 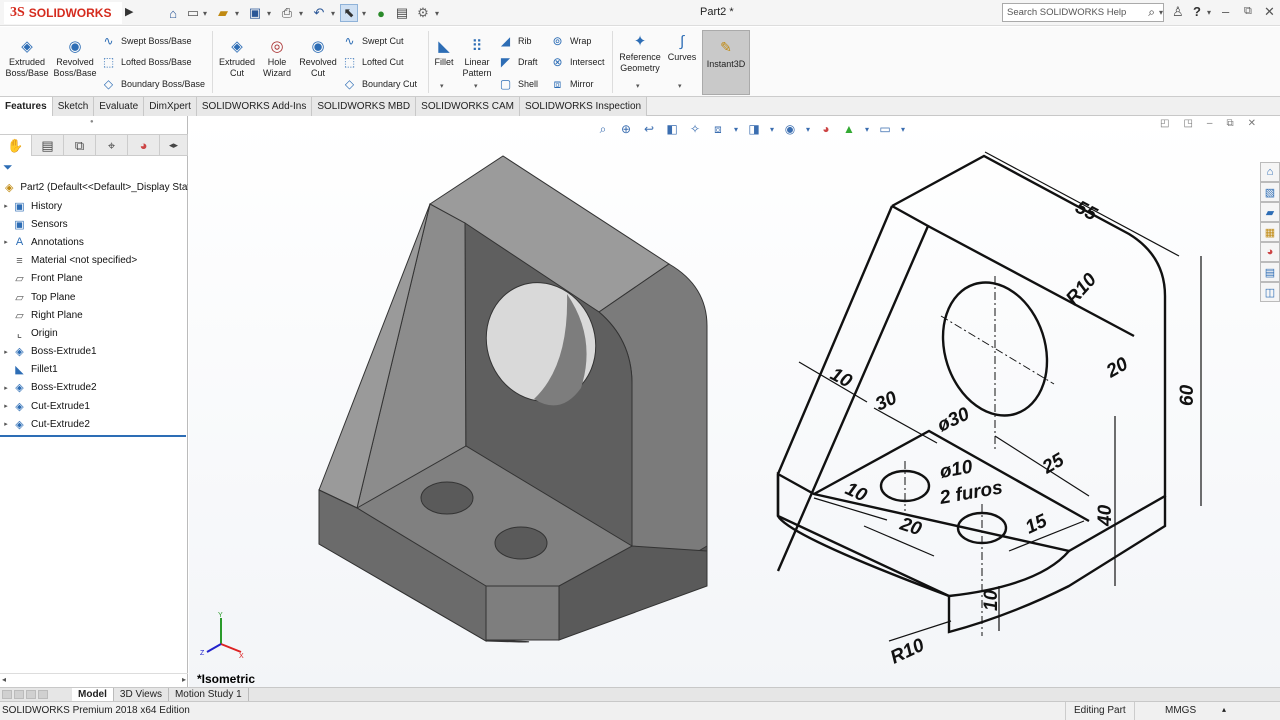 What do you see at coordinates (437, 13) in the screenshot?
I see `options-dropdown-icon: ▾` at bounding box center [437, 13].